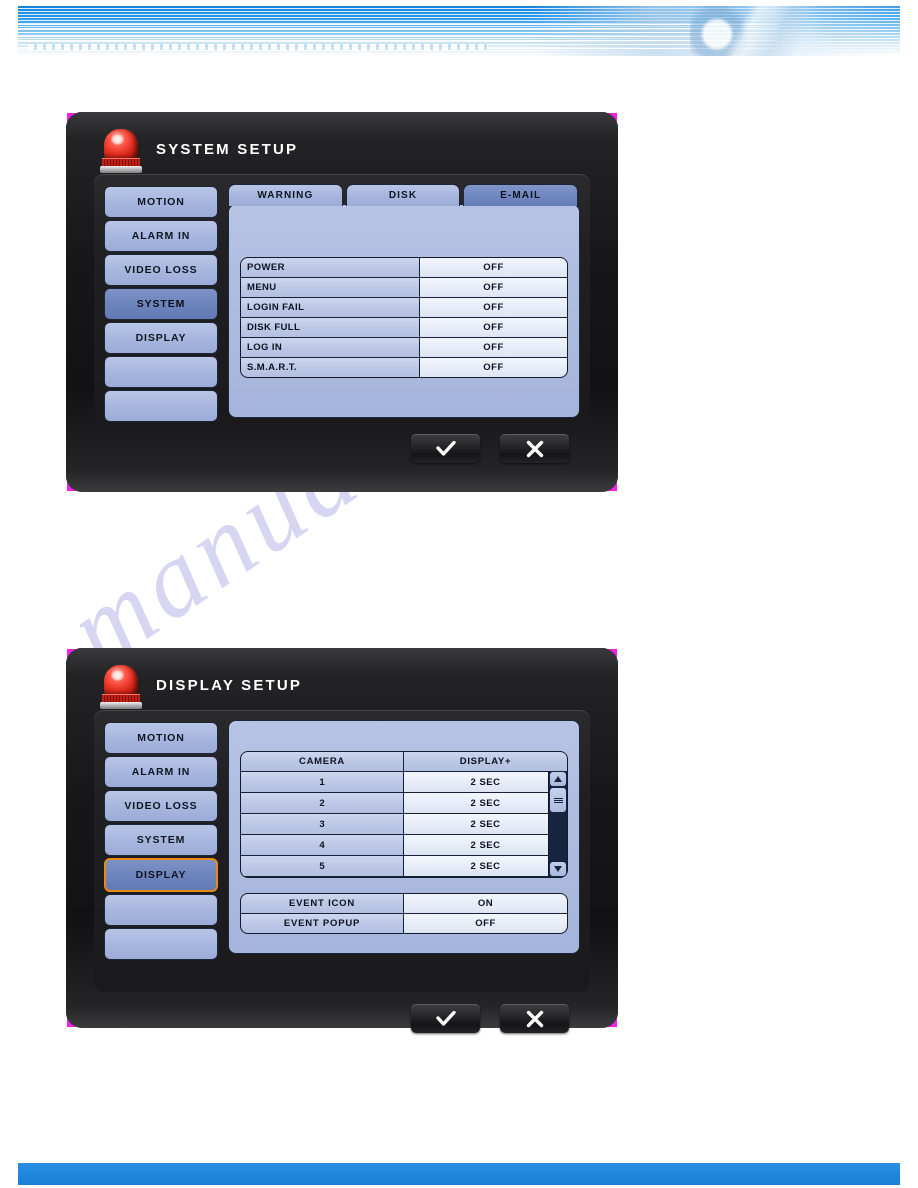 Image resolution: width=918 pixels, height=1188 pixels. I want to click on table-row: EVENT POPUP OFF, so click(404, 923).